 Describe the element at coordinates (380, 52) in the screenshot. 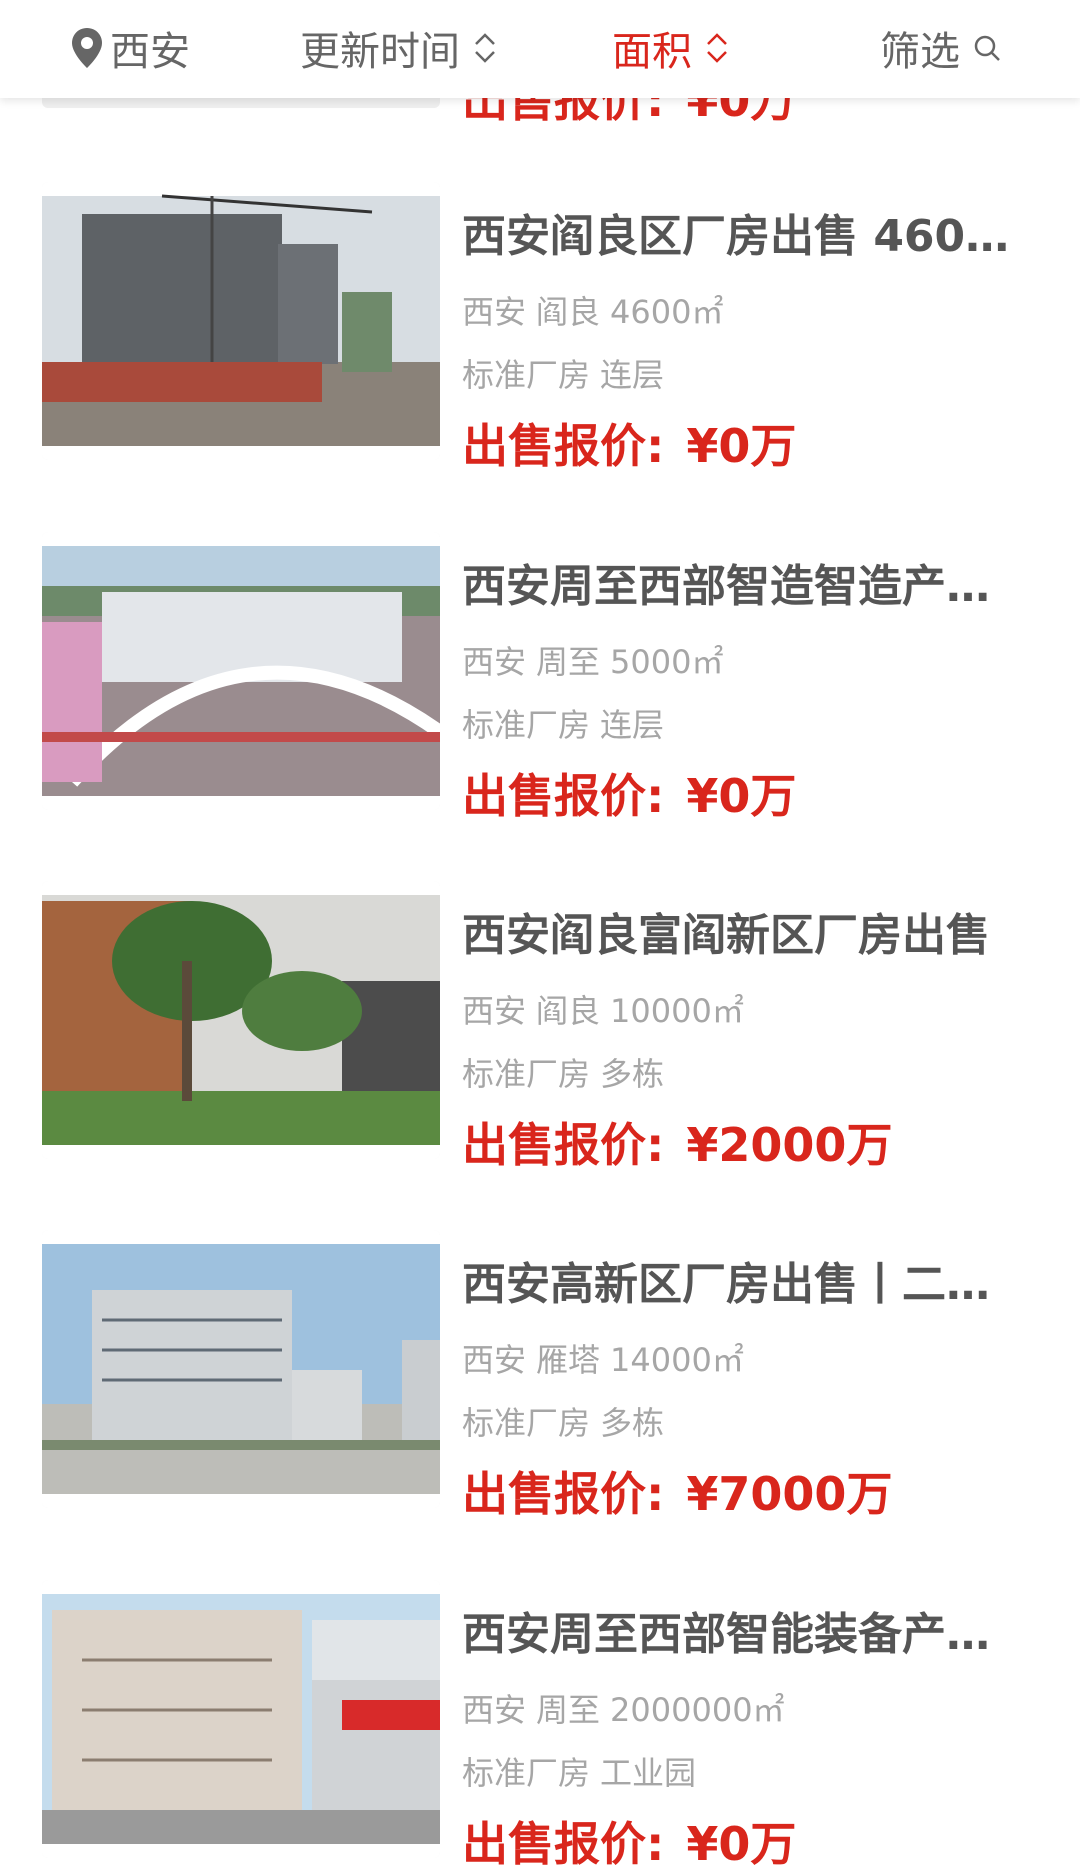

I see `sort-update-label: 更新时间` at that location.